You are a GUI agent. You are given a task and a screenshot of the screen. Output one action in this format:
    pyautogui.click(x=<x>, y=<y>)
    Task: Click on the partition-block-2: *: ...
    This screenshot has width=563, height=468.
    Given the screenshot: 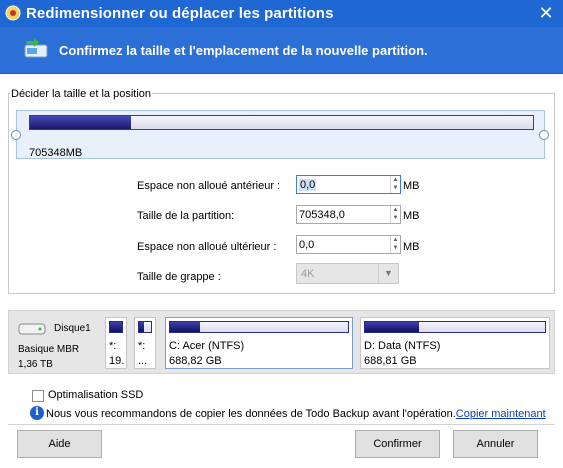 What is the action you would take?
    pyautogui.click(x=145, y=343)
    